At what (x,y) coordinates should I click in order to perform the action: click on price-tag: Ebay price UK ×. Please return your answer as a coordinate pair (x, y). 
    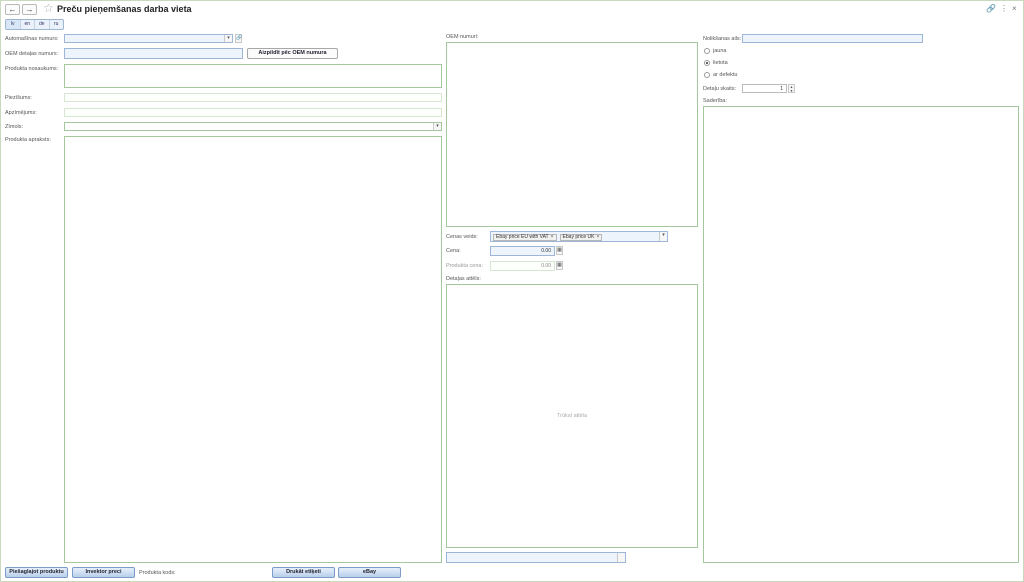
    Looking at the image, I should click on (581, 237).